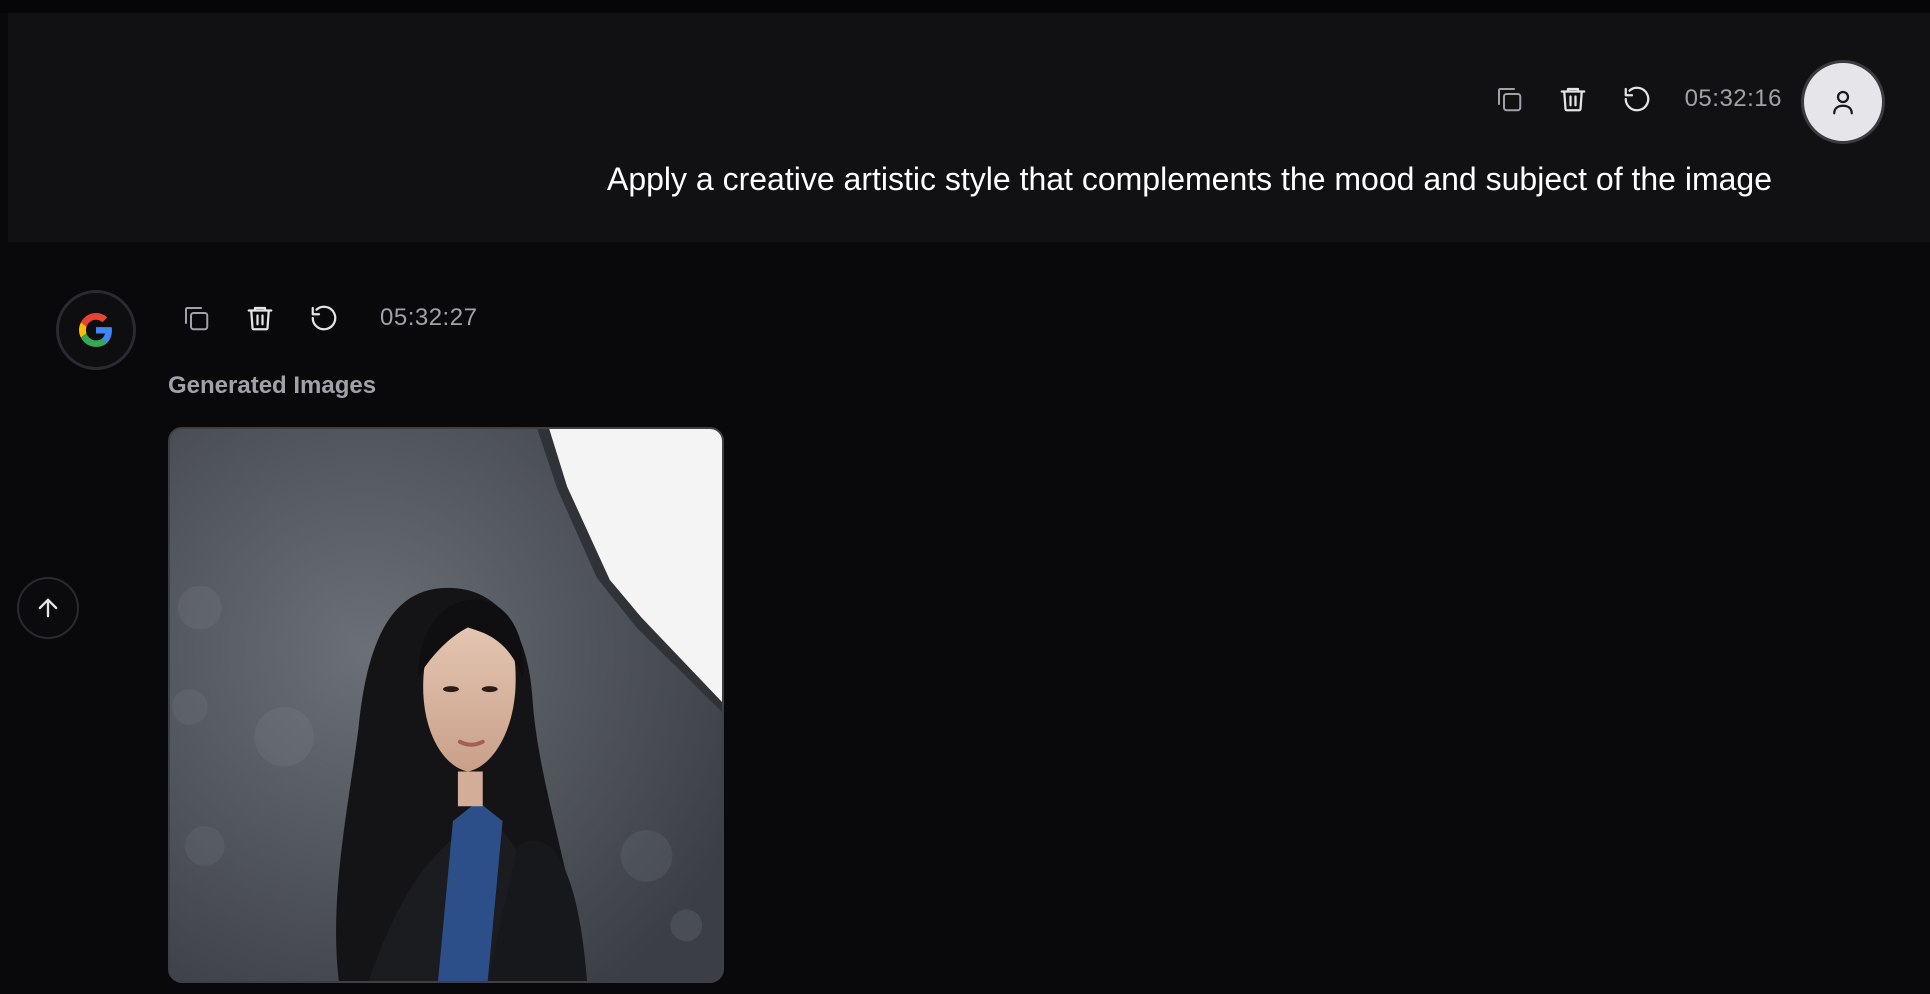 The width and height of the screenshot is (1930, 994). I want to click on top-bar, so click(965, 6).